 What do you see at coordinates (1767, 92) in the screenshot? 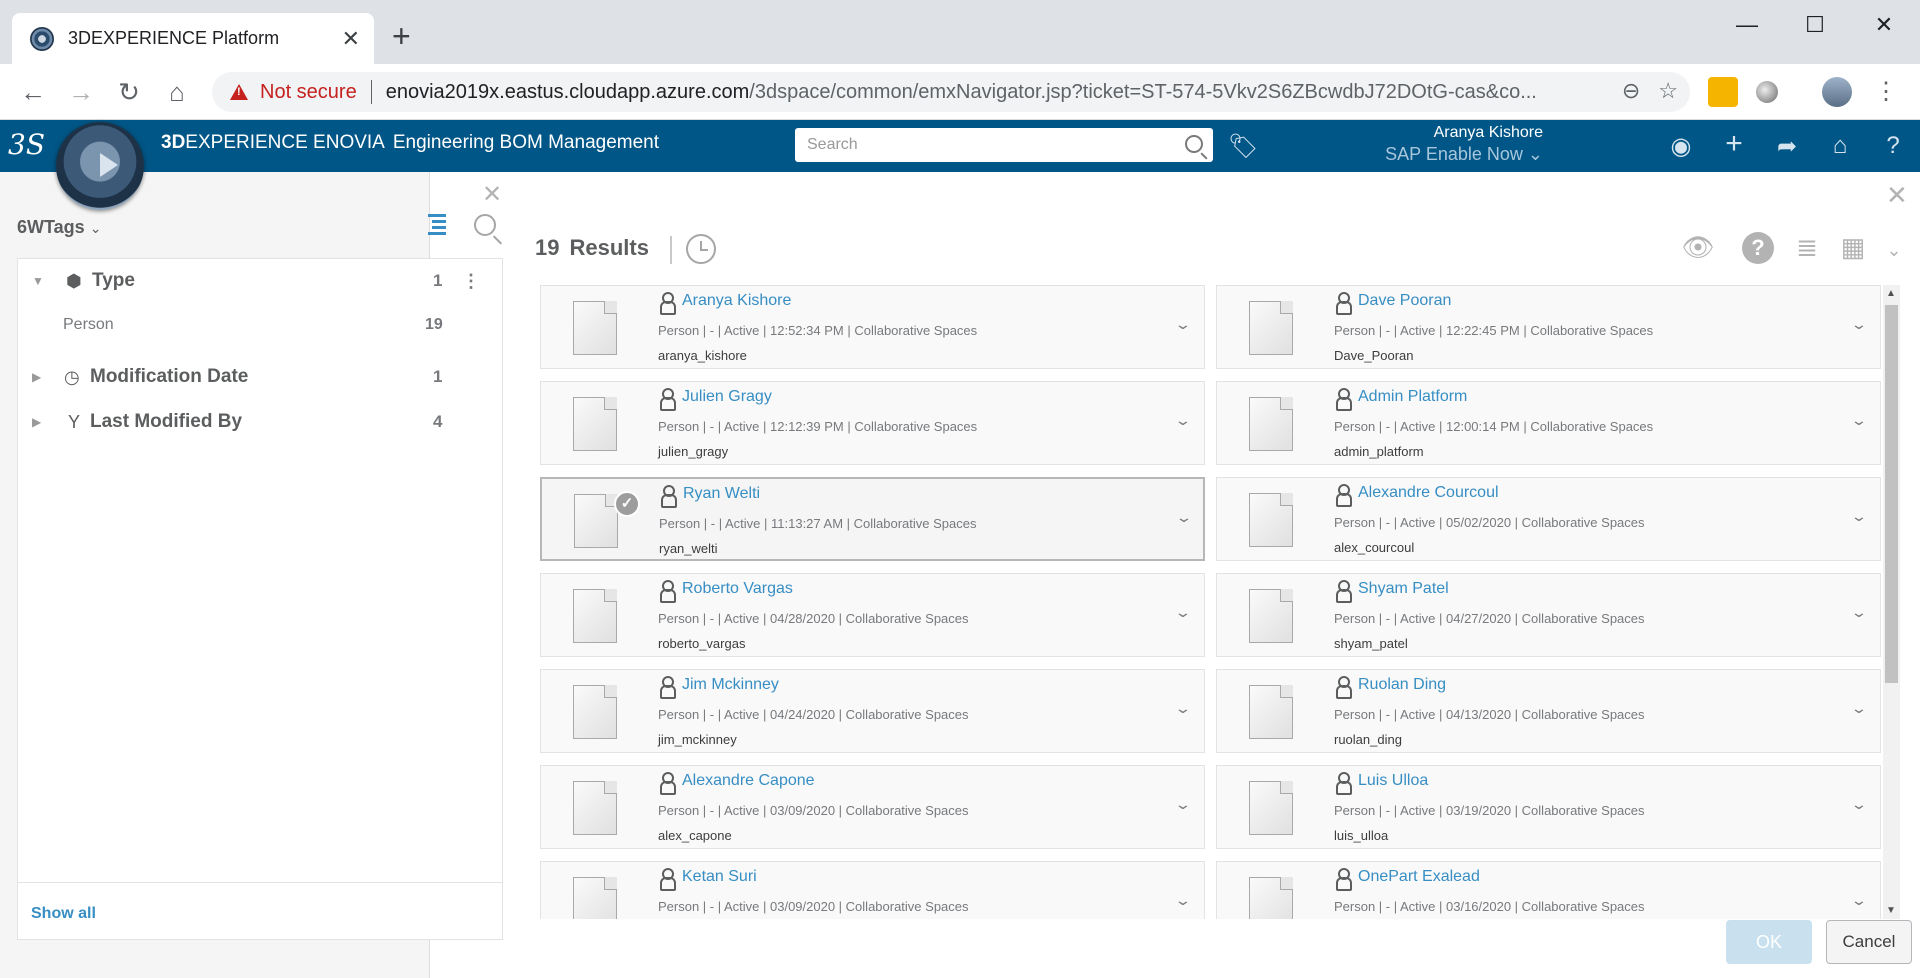
I see `extension-circle-icon` at bounding box center [1767, 92].